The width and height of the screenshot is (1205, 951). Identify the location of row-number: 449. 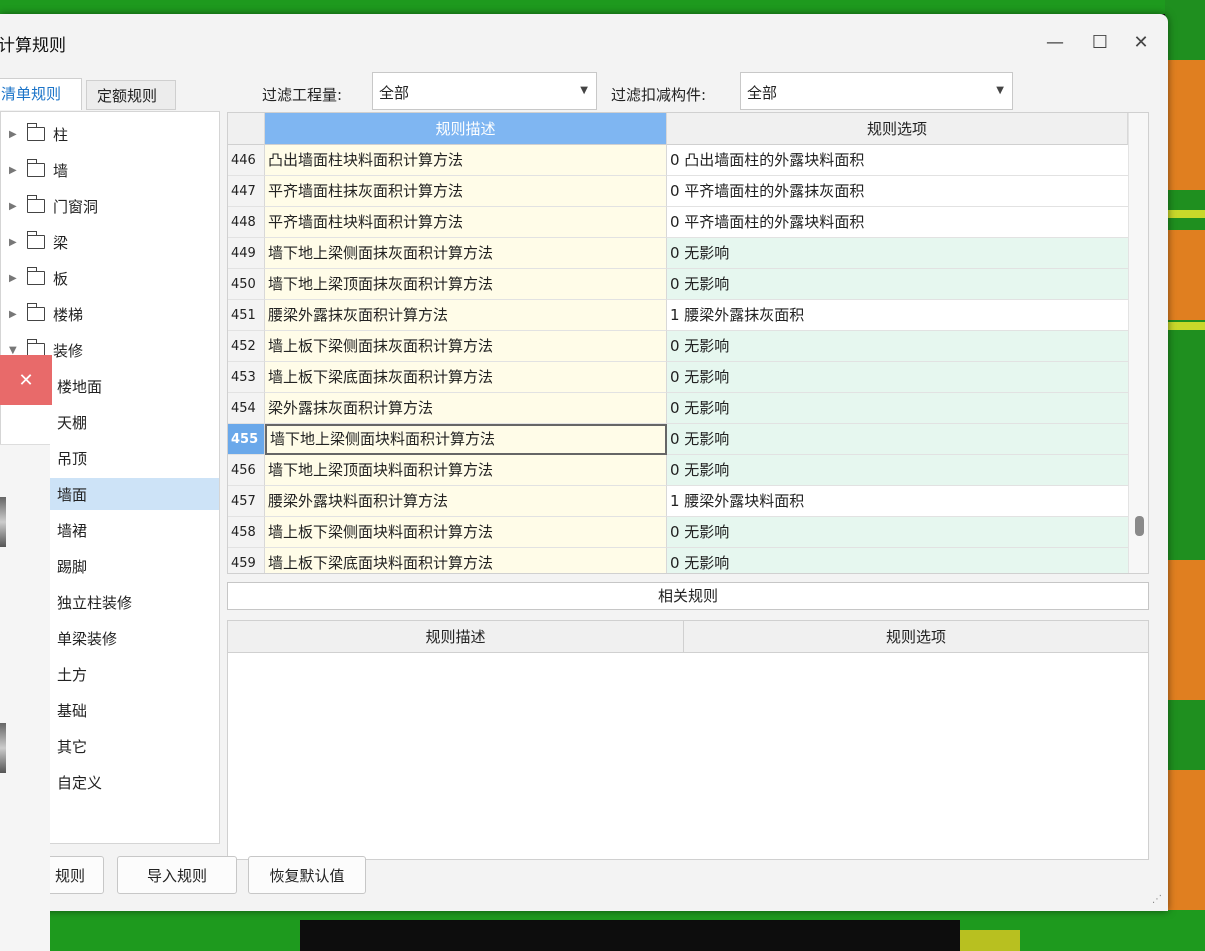
(246, 253).